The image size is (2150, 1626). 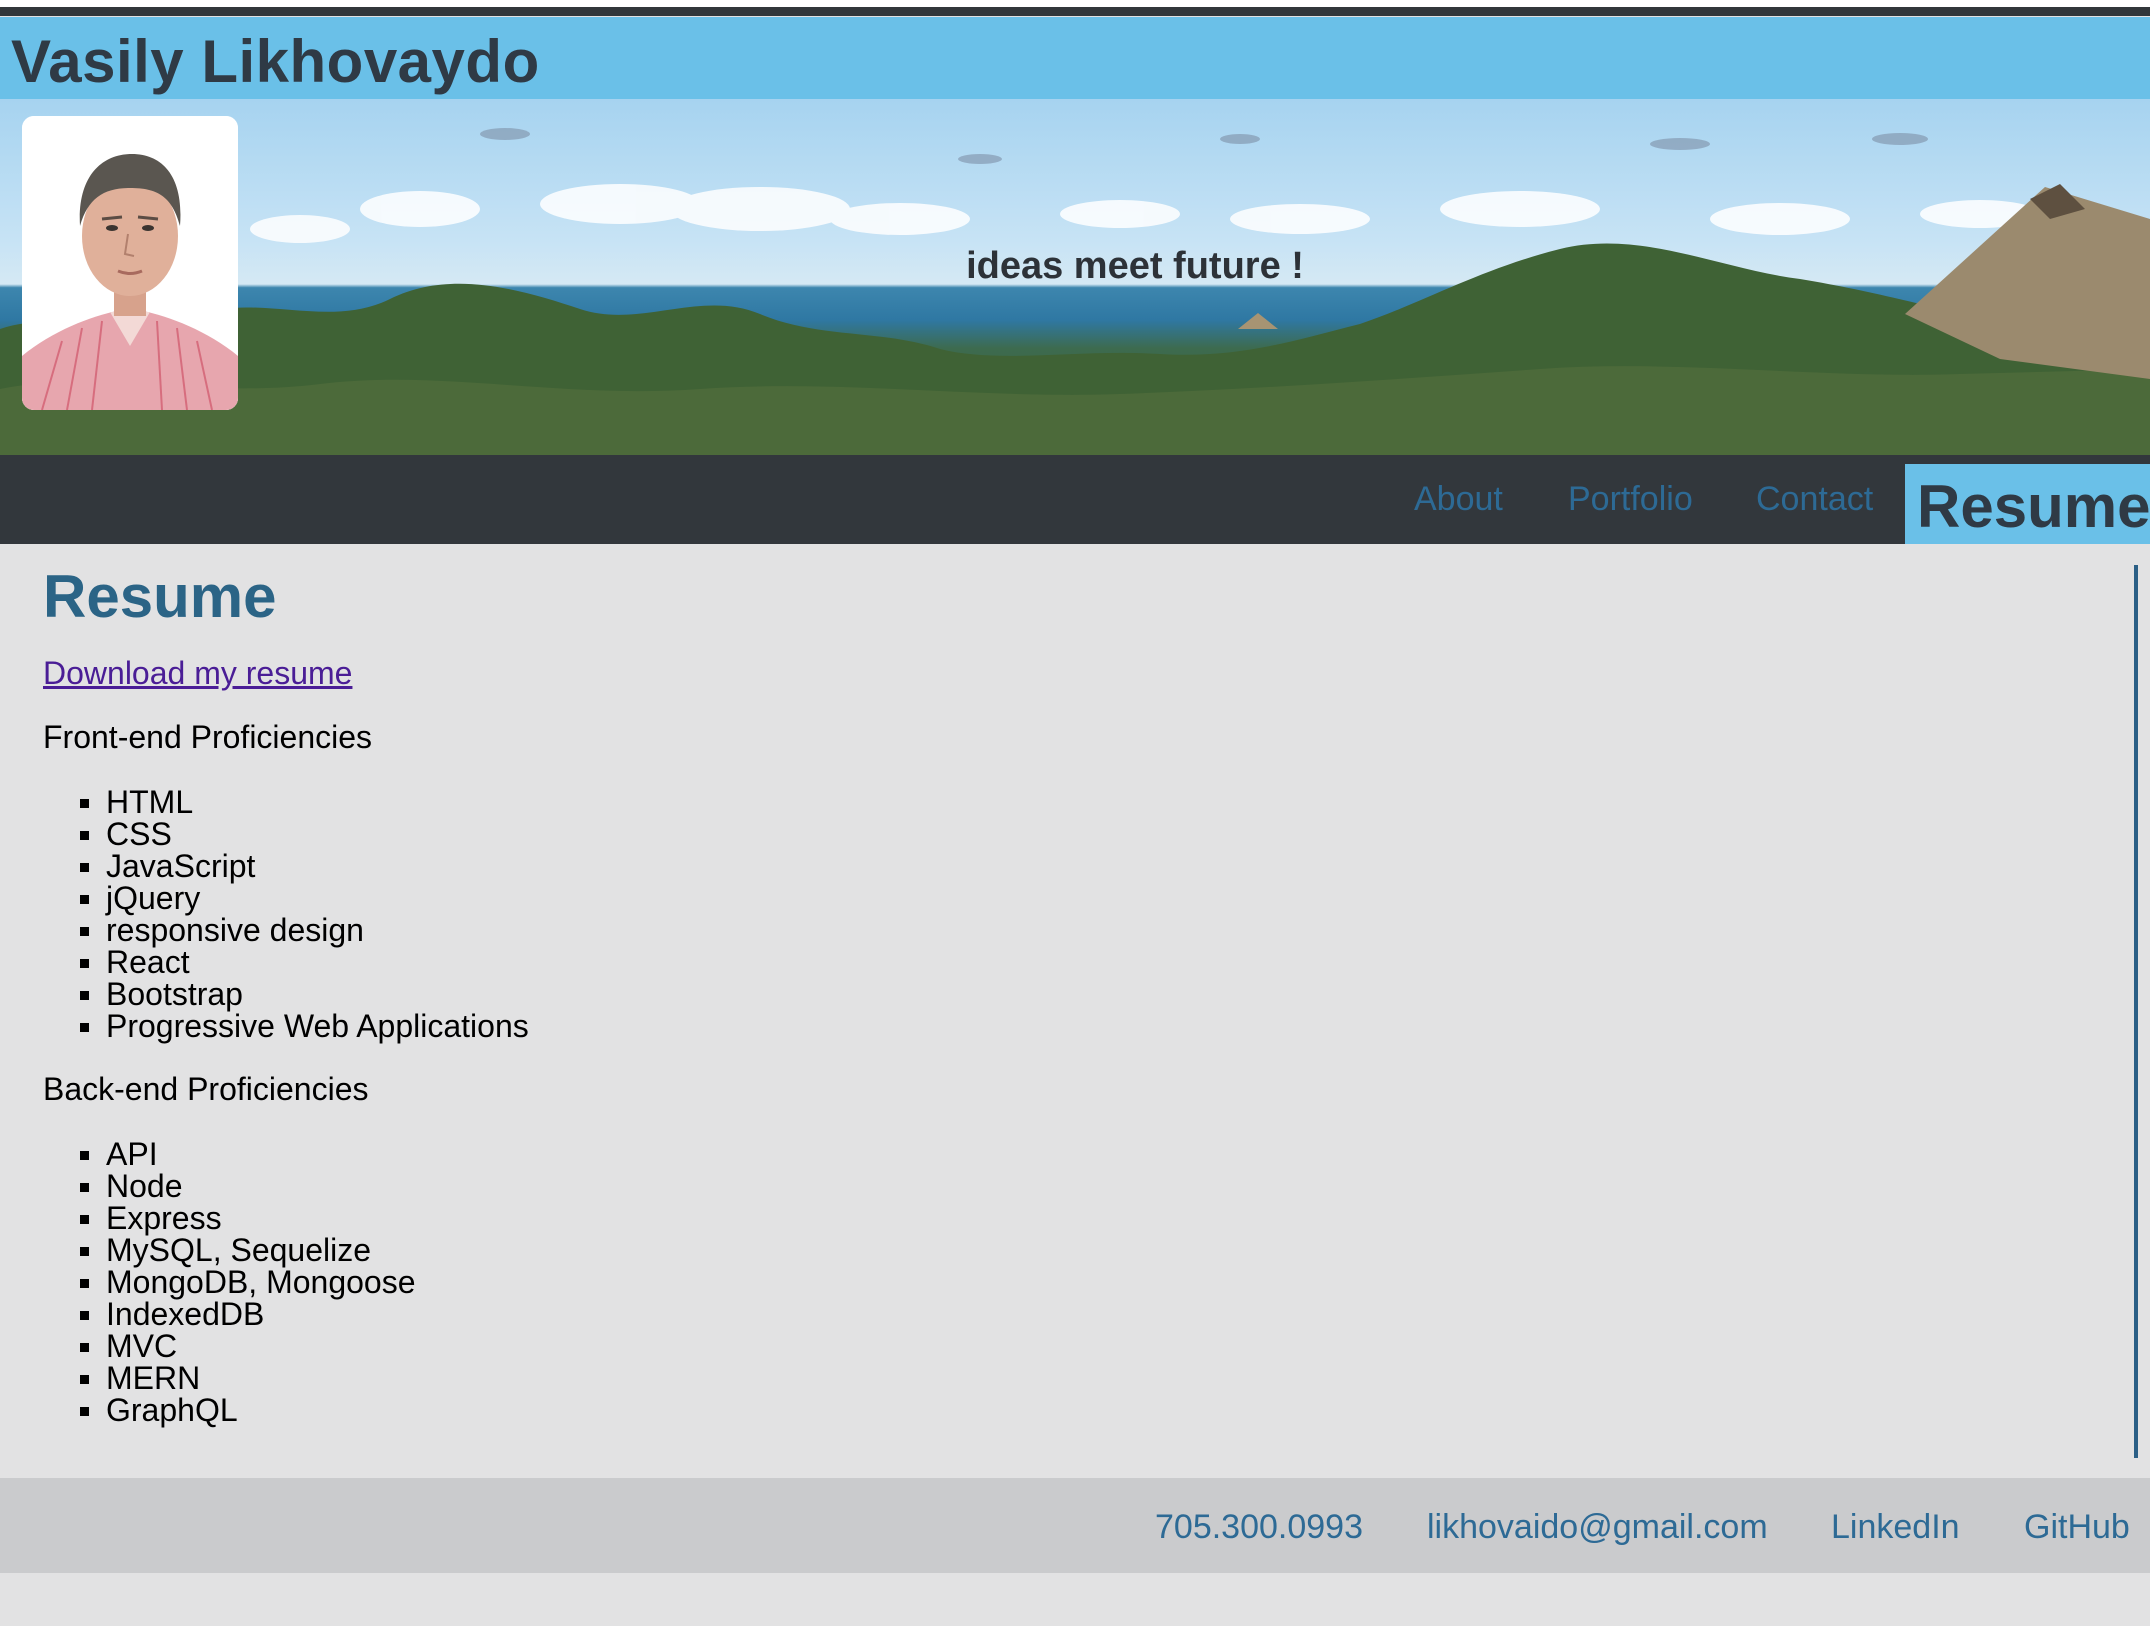 I want to click on footer-email-link: likhovaido@gmail.com, so click(x=1597, y=1527).